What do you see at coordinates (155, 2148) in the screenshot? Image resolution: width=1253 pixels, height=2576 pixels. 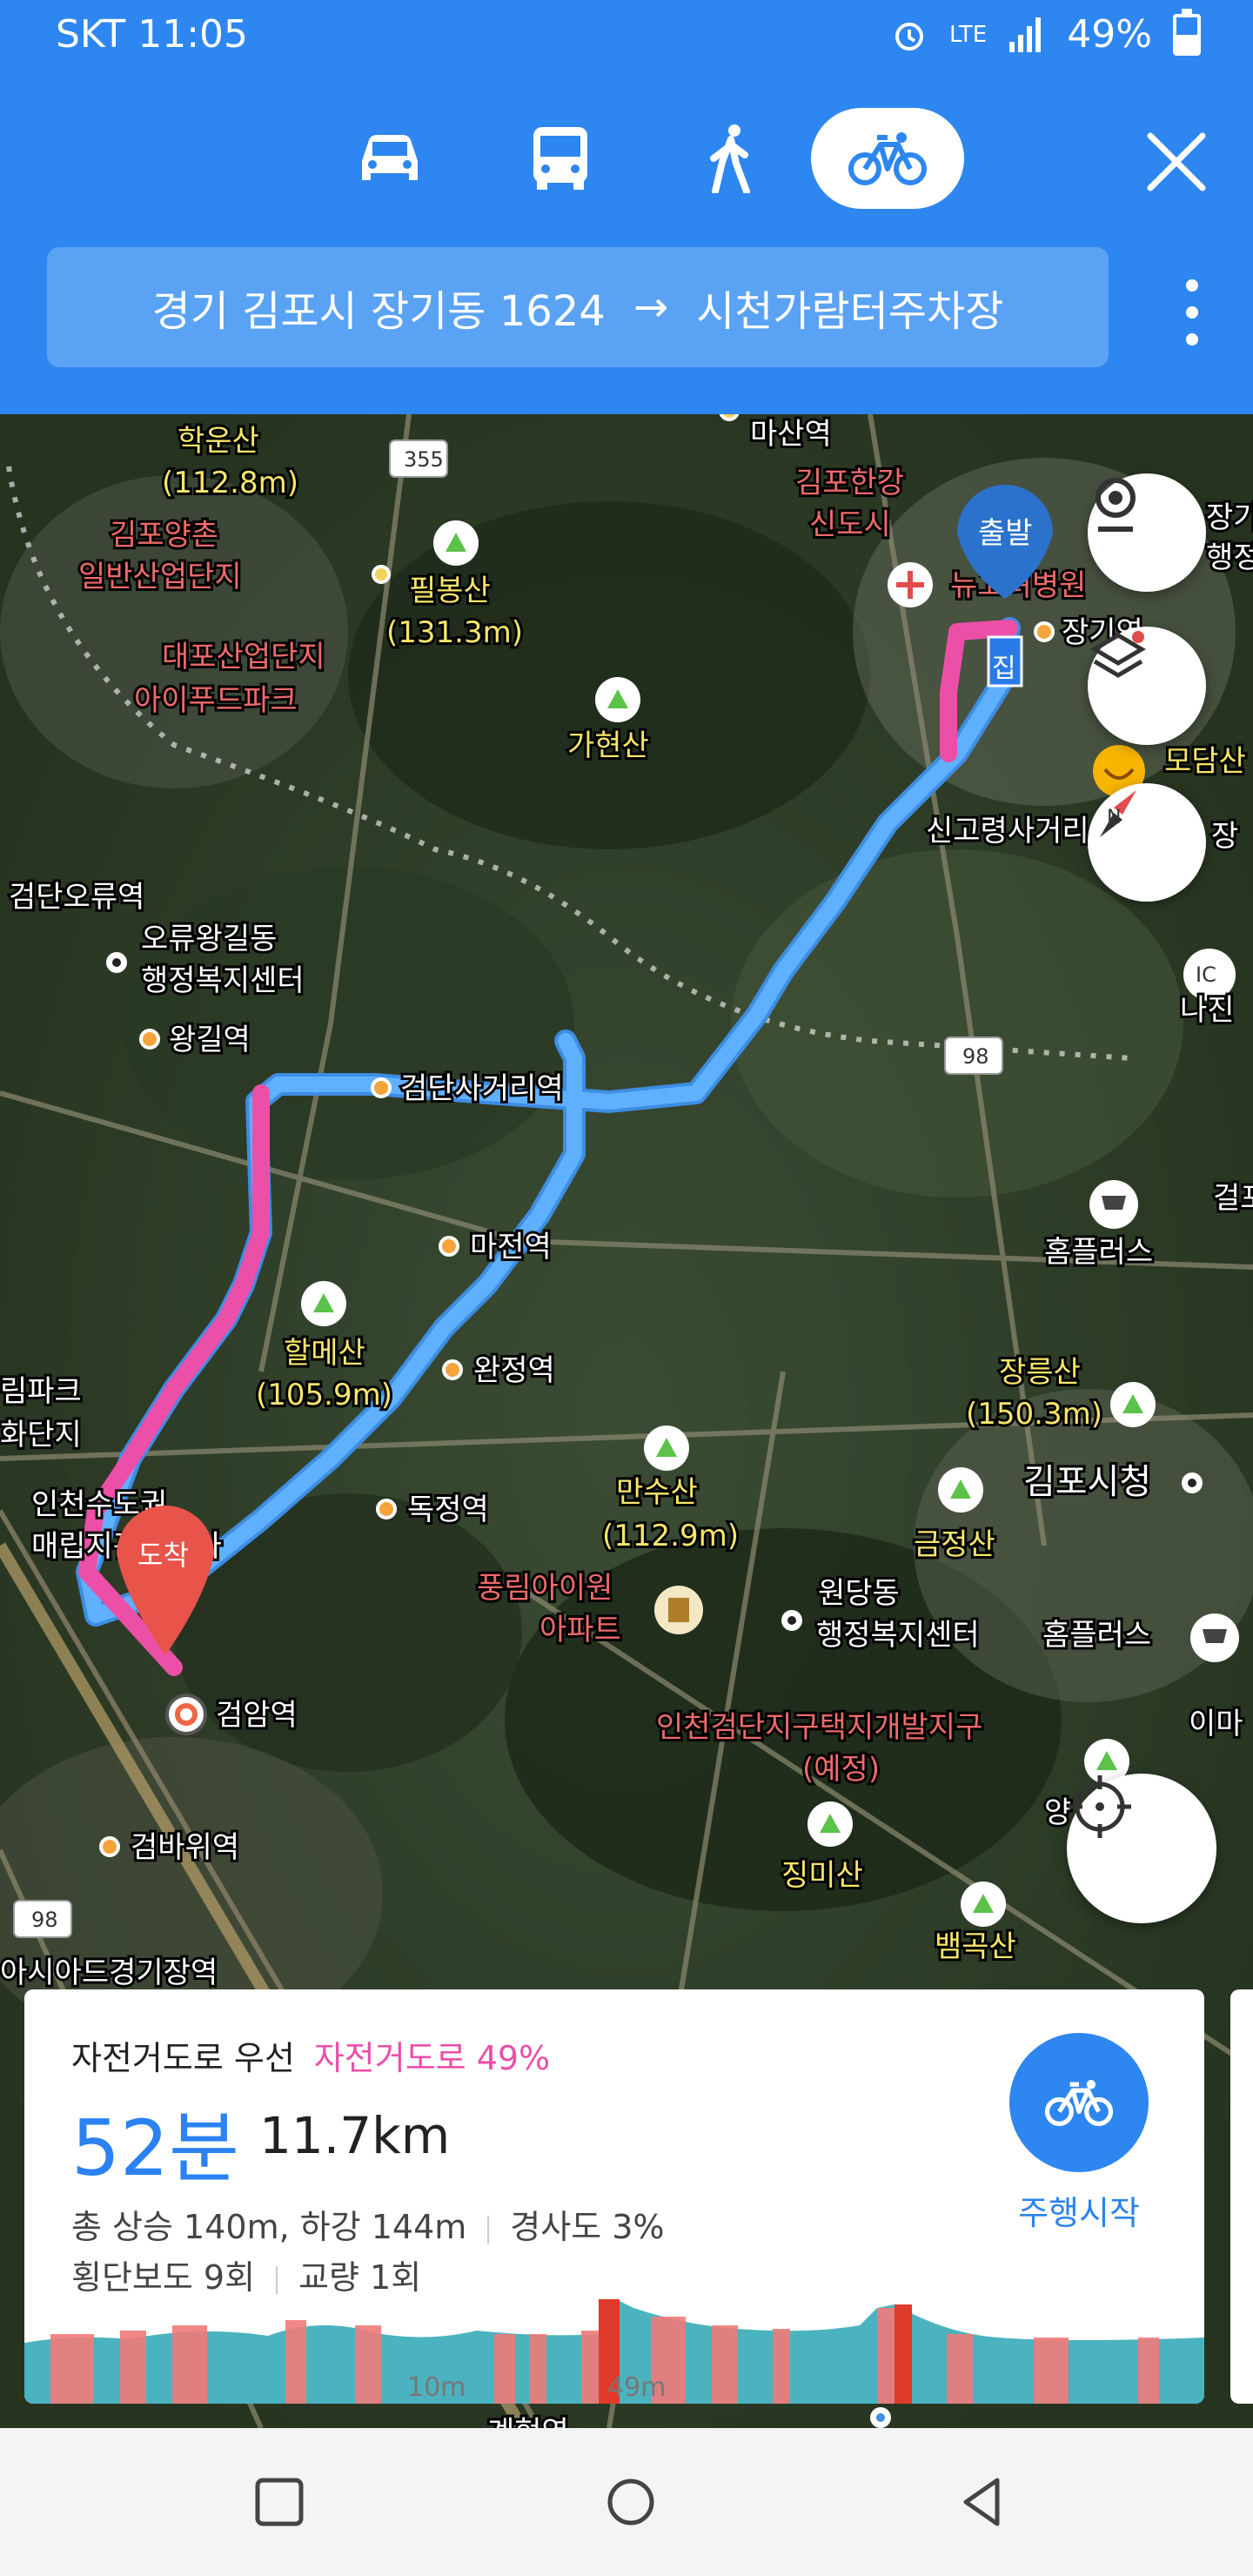 I see `route-duration: 52분` at bounding box center [155, 2148].